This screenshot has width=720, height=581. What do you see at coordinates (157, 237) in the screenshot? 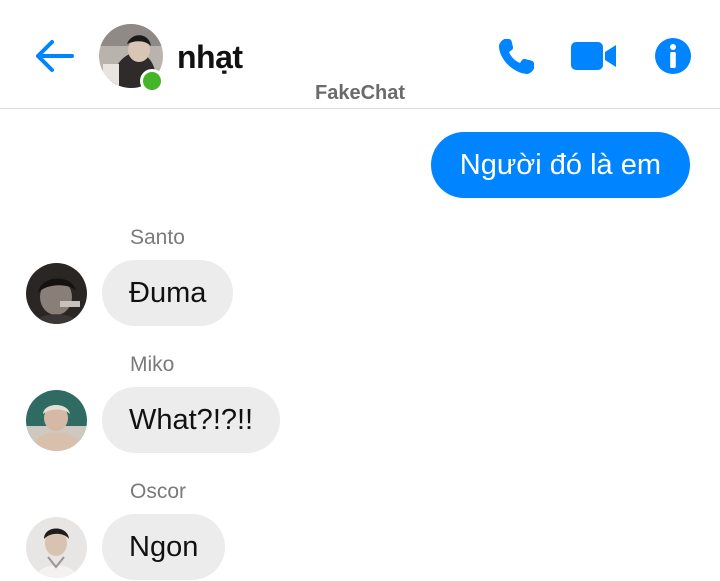
I see `sender-name: Santo` at bounding box center [157, 237].